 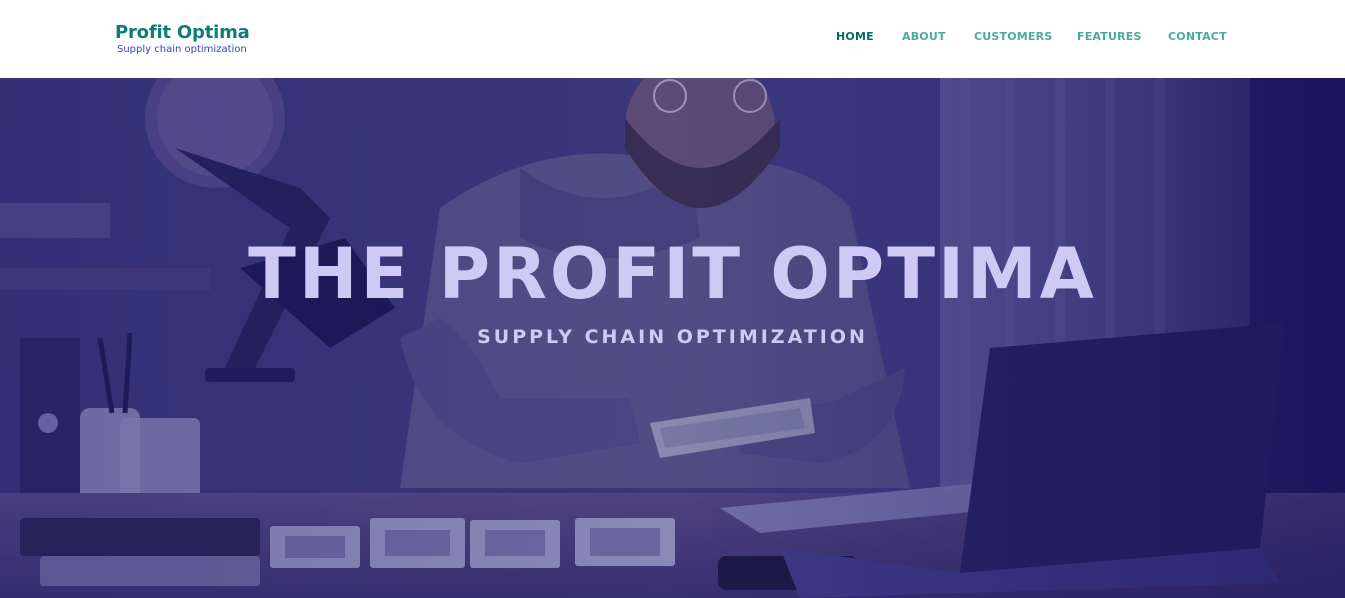 I want to click on brand-name: Profit Optima, so click(x=182, y=32).